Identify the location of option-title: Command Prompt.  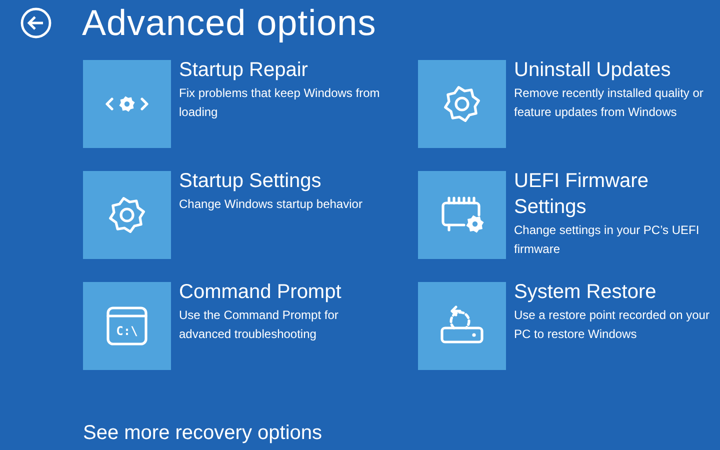
(281, 292).